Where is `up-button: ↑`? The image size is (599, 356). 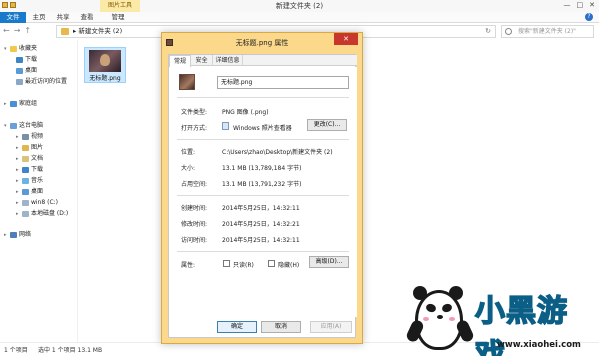 up-button: ↑ is located at coordinates (27, 30).